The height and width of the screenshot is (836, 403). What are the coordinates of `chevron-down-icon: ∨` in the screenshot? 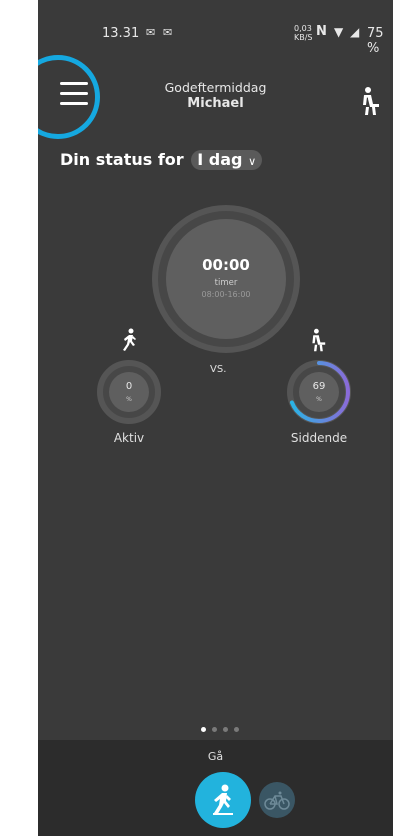 It's located at (252, 161).